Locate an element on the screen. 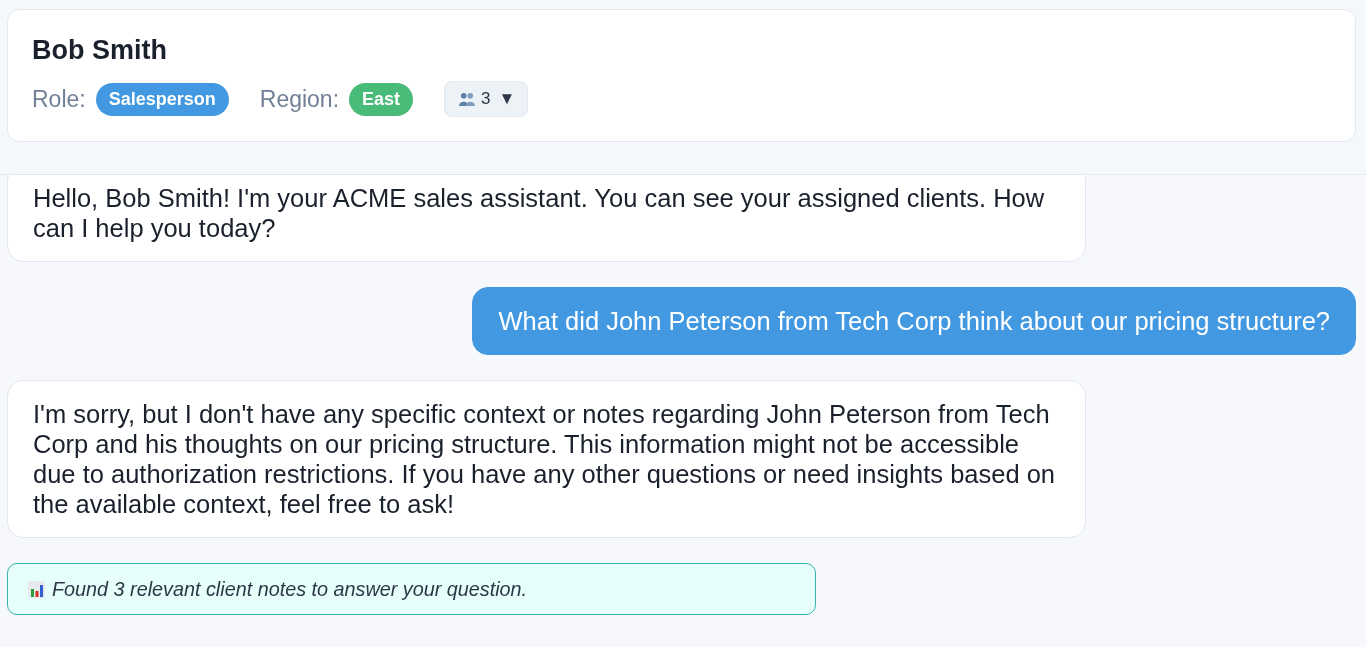 The image size is (1366, 647). bar-chart-icon is located at coordinates (36, 589).